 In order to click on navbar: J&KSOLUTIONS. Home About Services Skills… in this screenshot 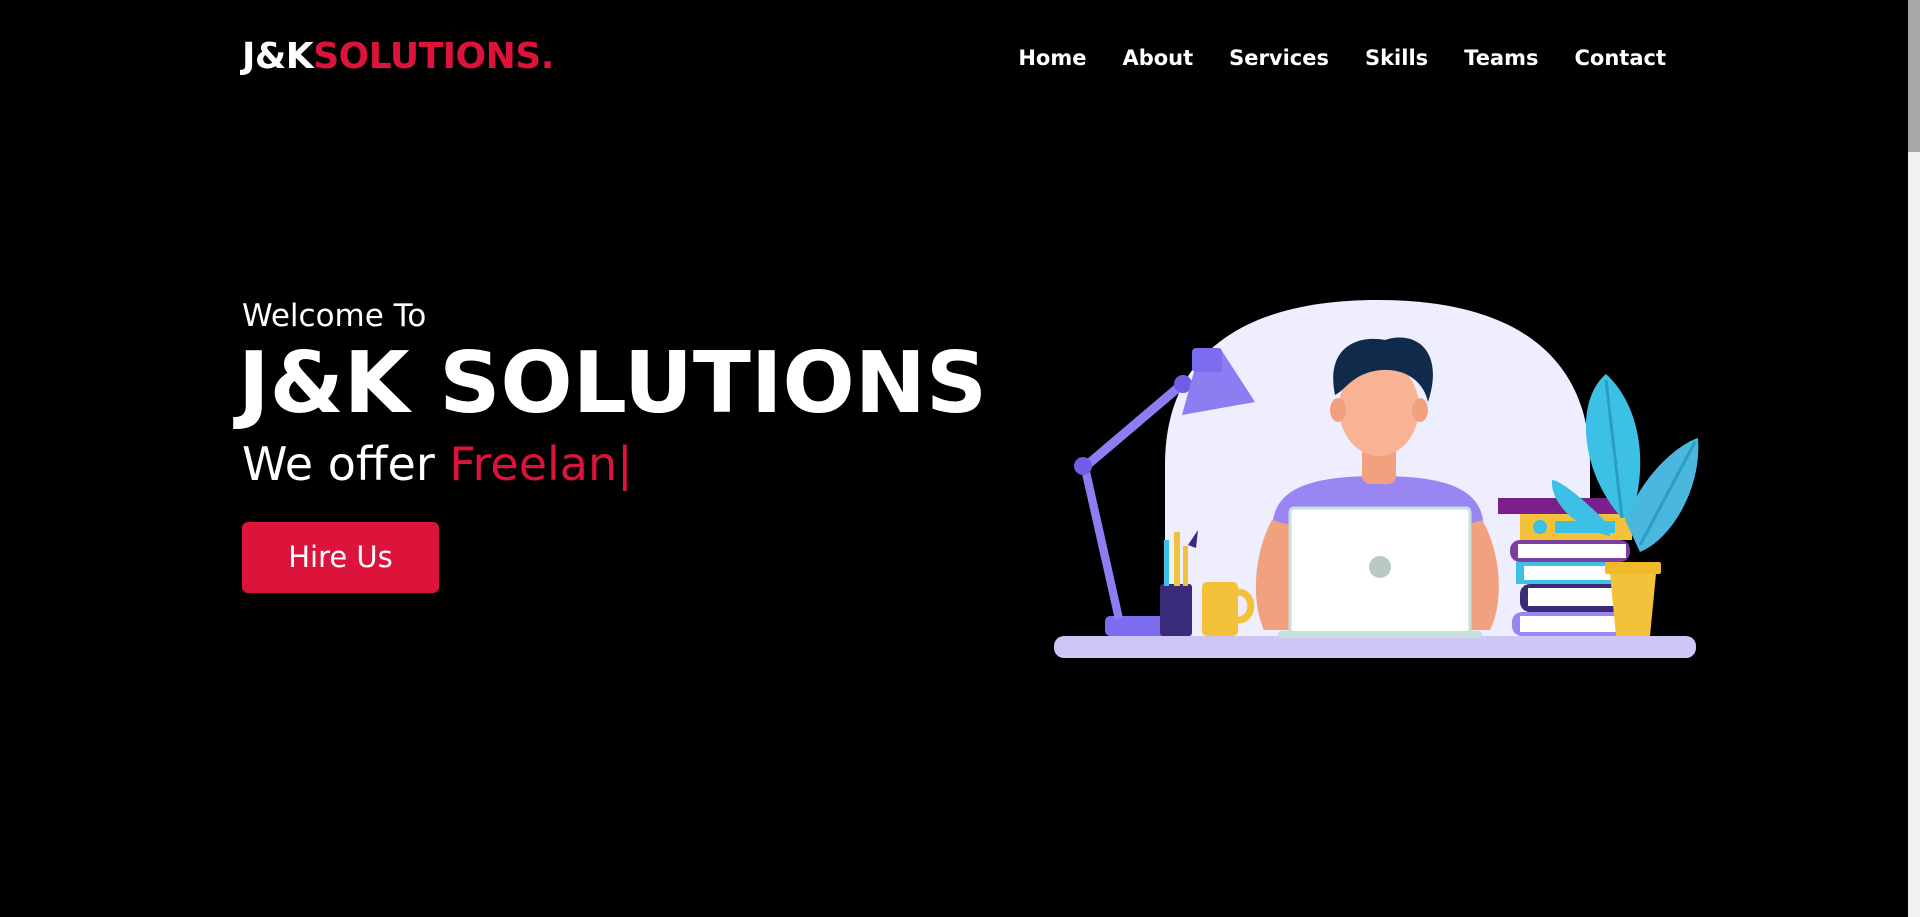, I will do `click(954, 62)`.